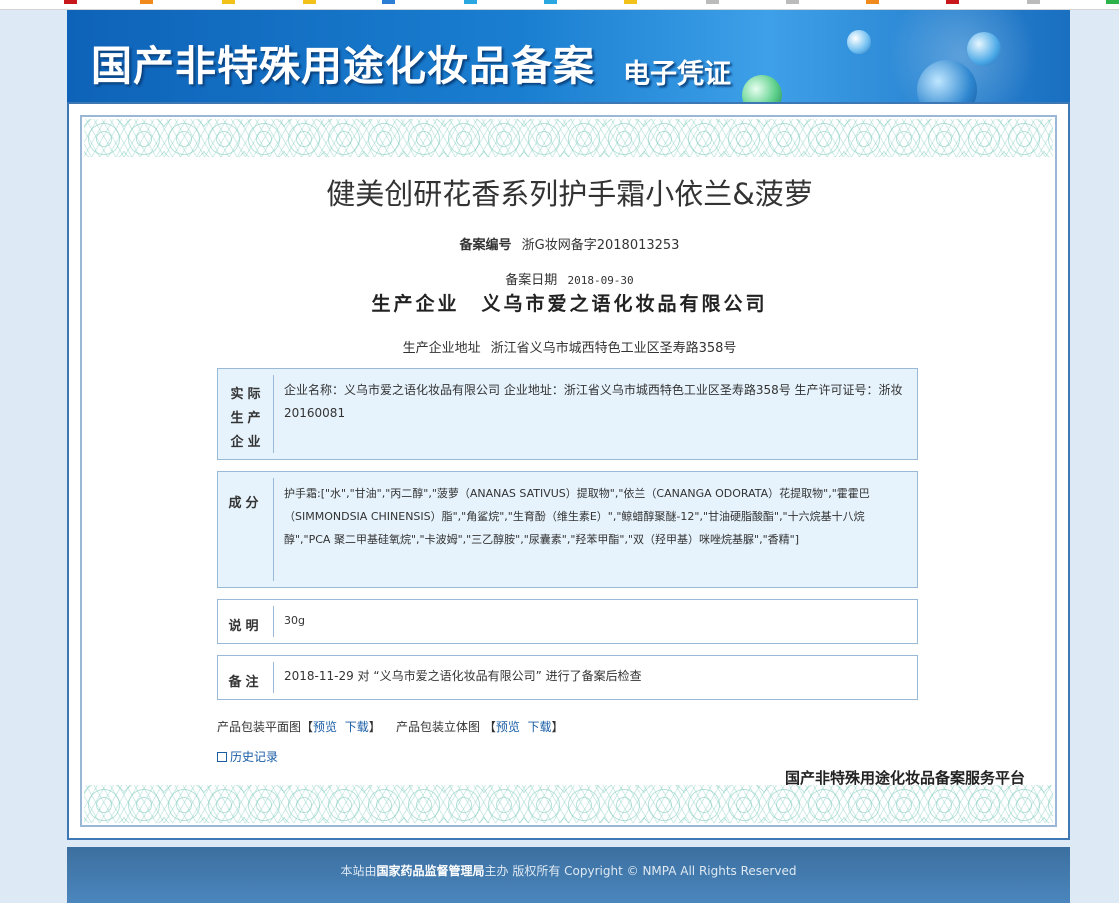  What do you see at coordinates (259, 727) in the screenshot?
I see `flat-package-label: 产品包装平面图` at bounding box center [259, 727].